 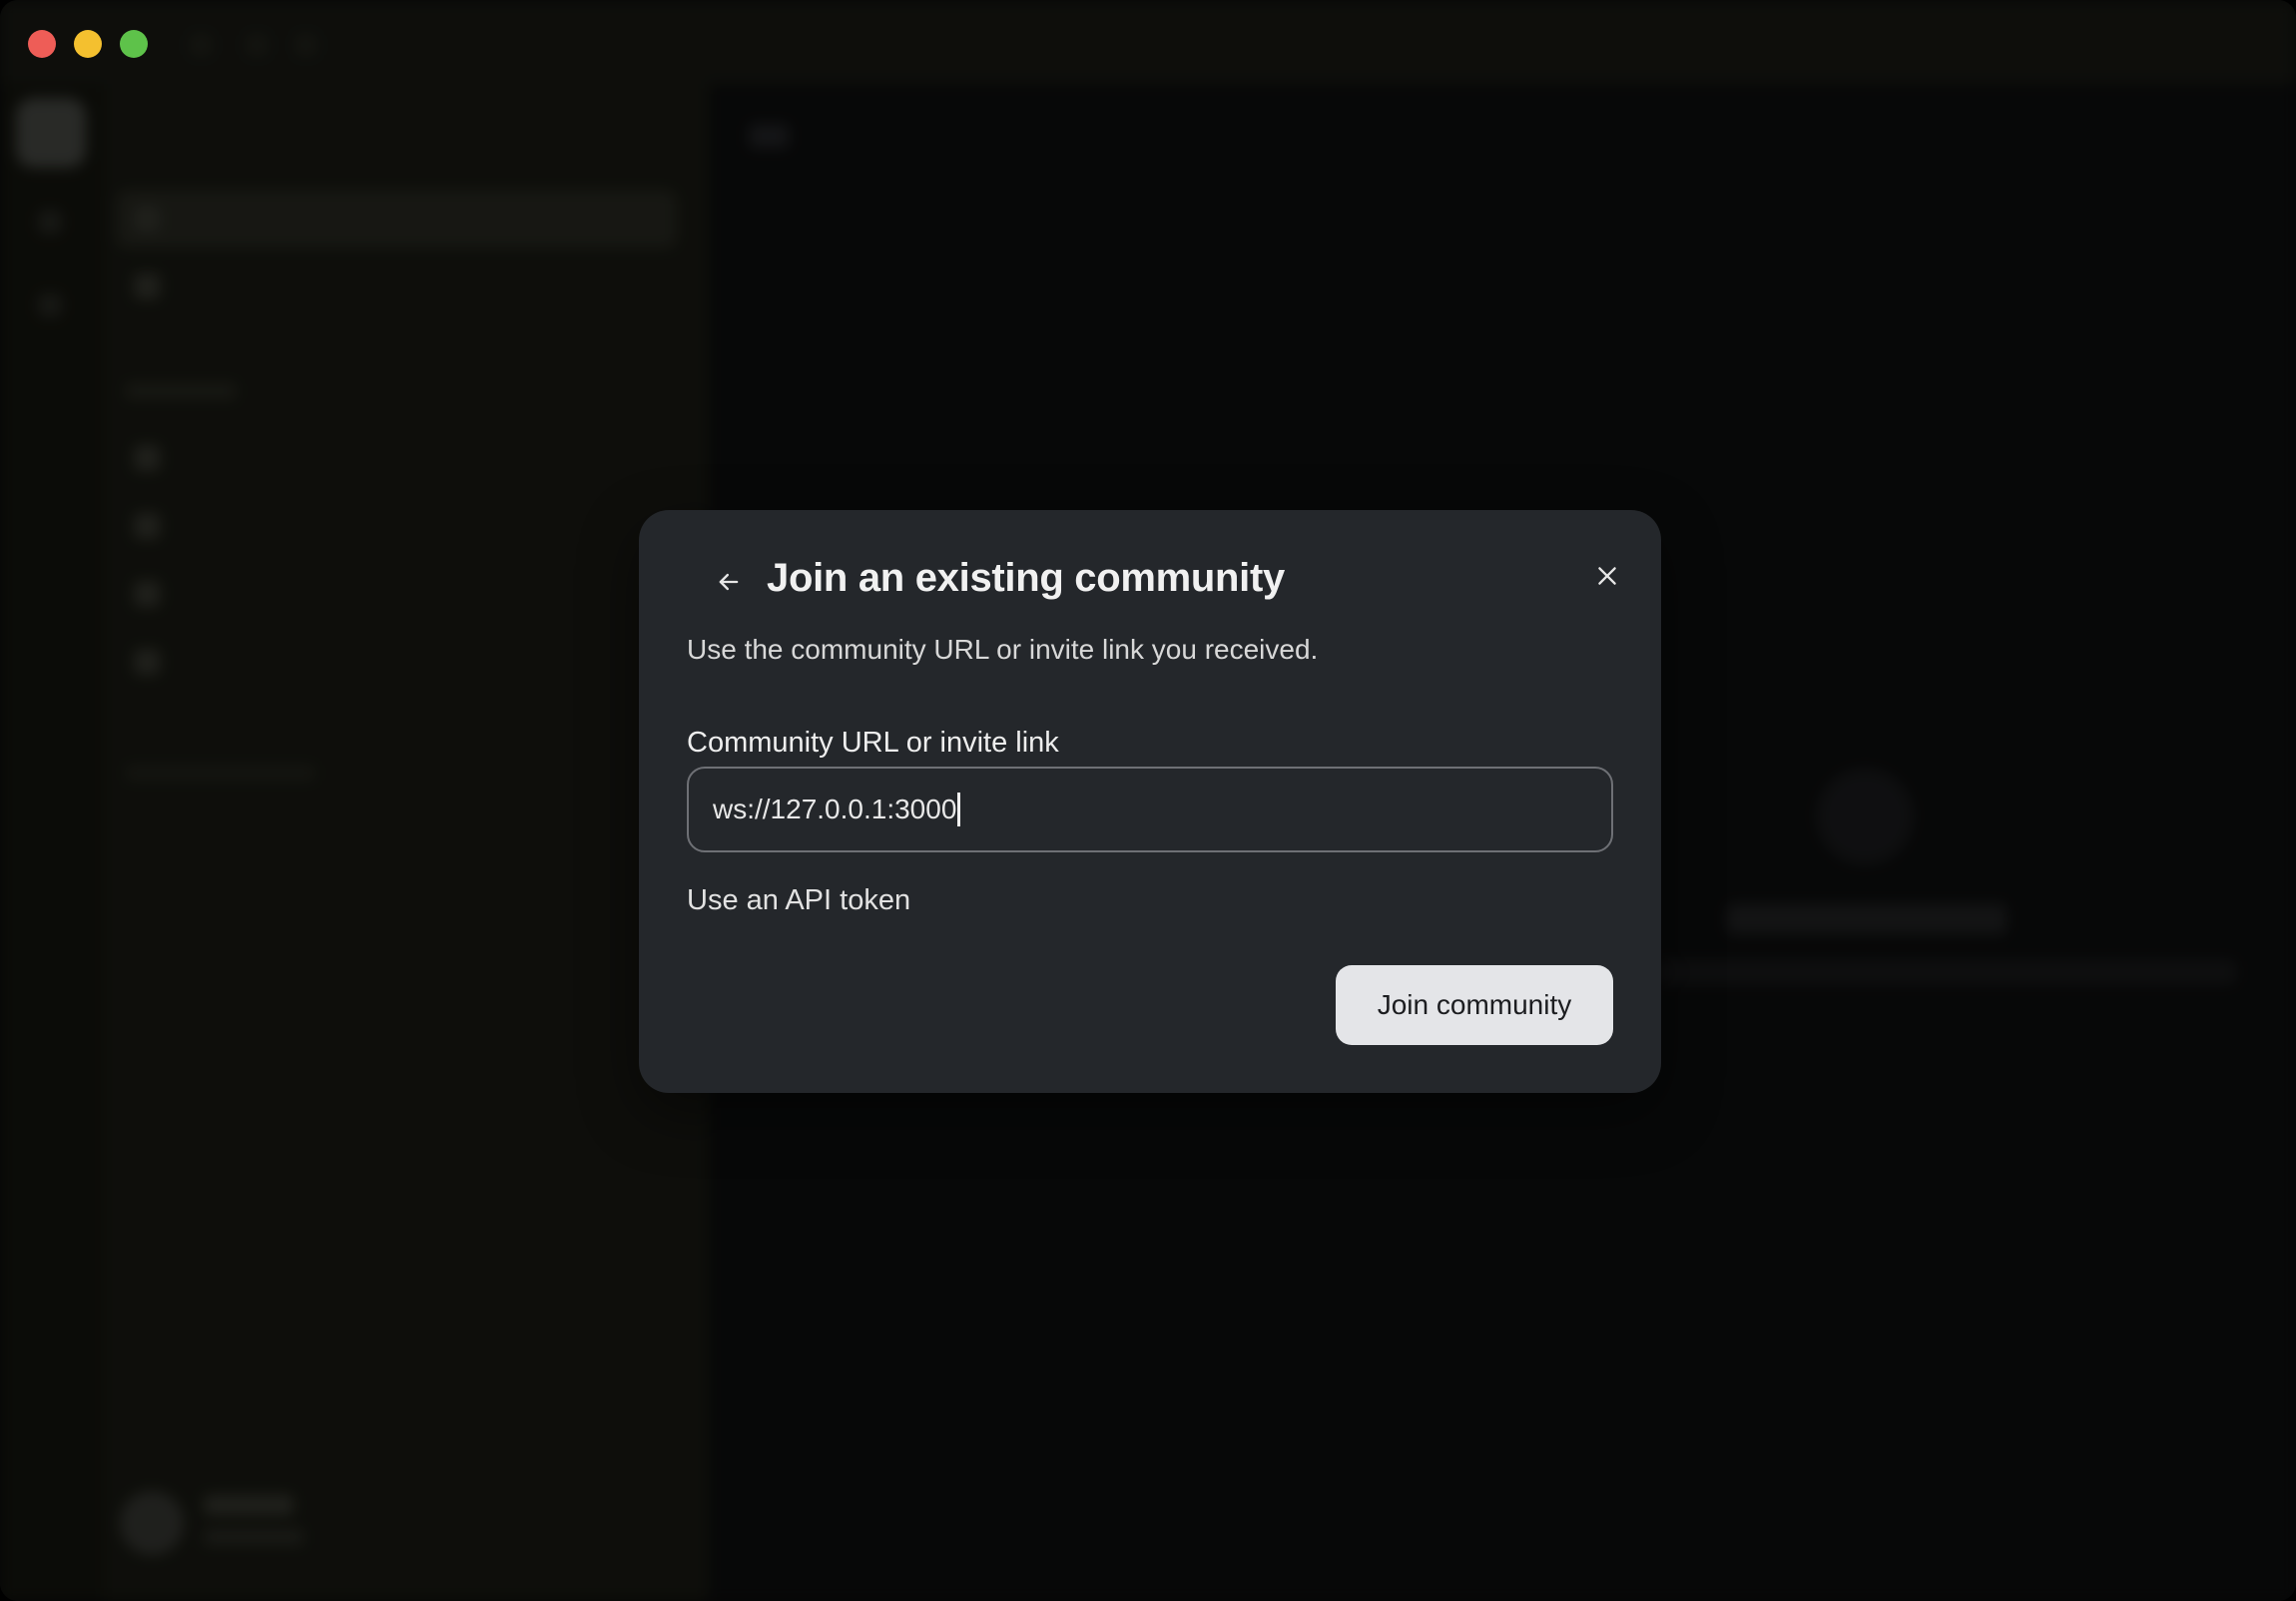 I want to click on close-button, so click(x=1607, y=576).